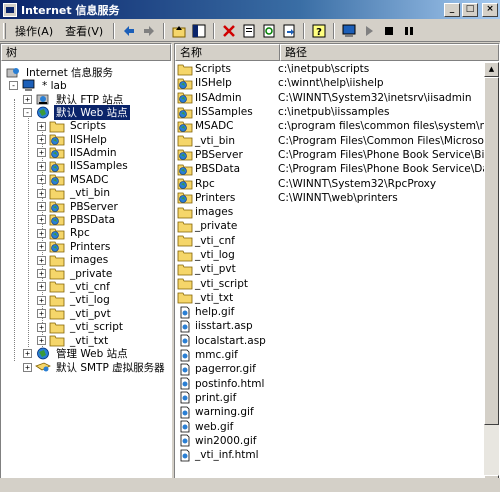 The image size is (500, 492). Describe the element at coordinates (73, 340) in the screenshot. I see `tree-item-vti-txt: + _vti_txt` at that location.